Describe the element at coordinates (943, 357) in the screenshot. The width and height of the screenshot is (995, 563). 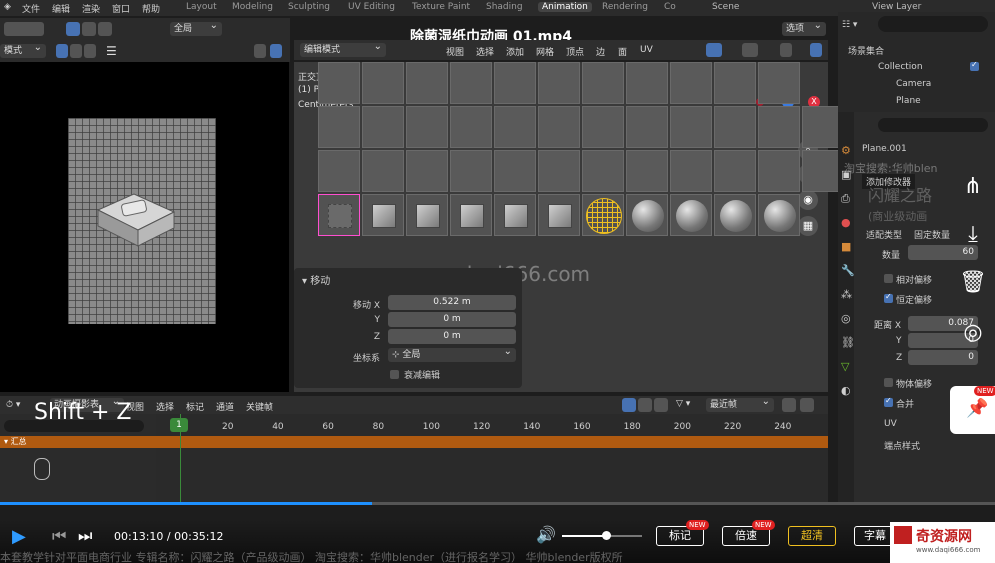
I see `distance-z-field: 0` at that location.